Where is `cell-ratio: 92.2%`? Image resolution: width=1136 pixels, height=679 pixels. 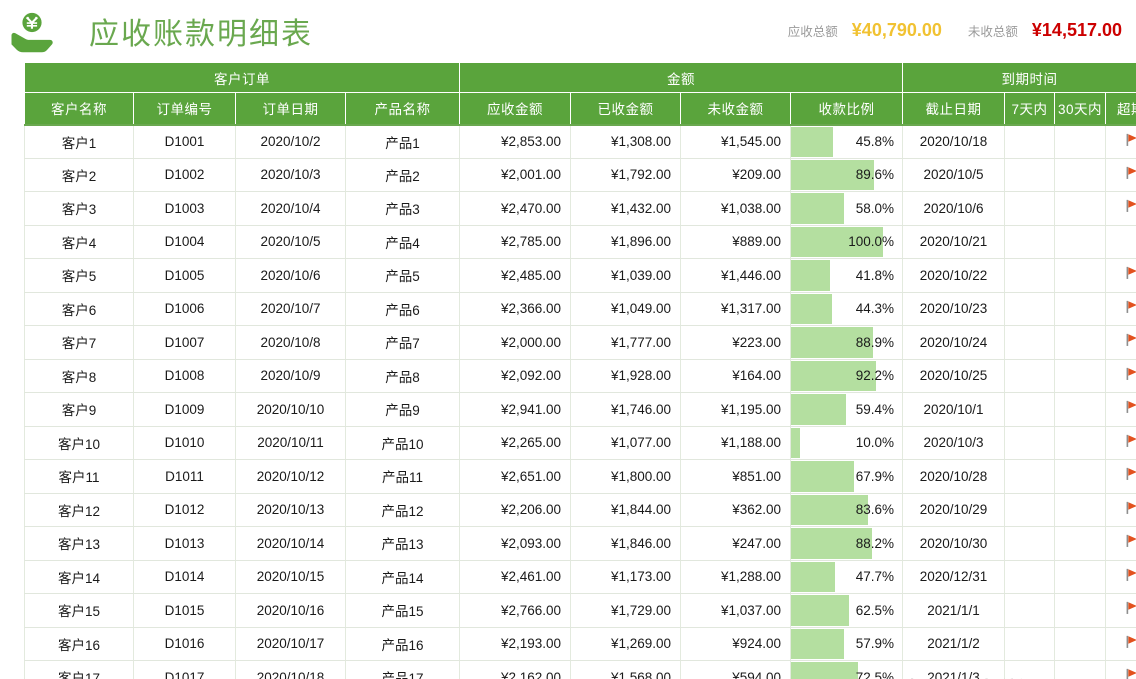
cell-ratio: 92.2% is located at coordinates (846, 375).